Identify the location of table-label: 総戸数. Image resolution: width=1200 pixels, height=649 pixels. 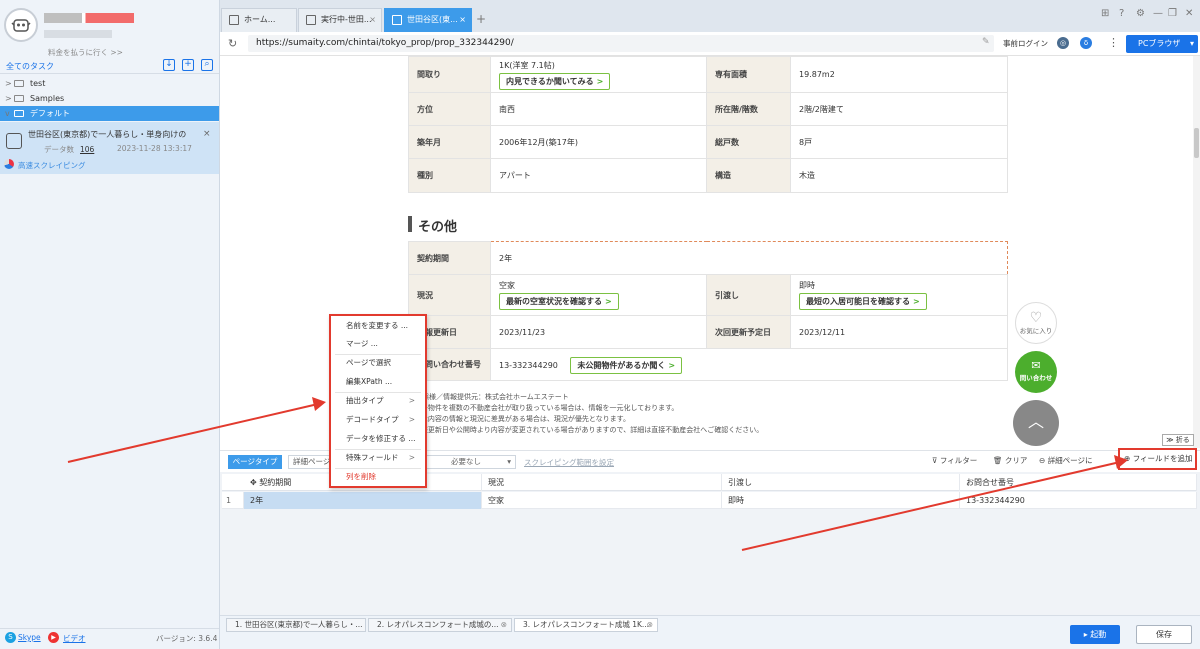
(748, 142).